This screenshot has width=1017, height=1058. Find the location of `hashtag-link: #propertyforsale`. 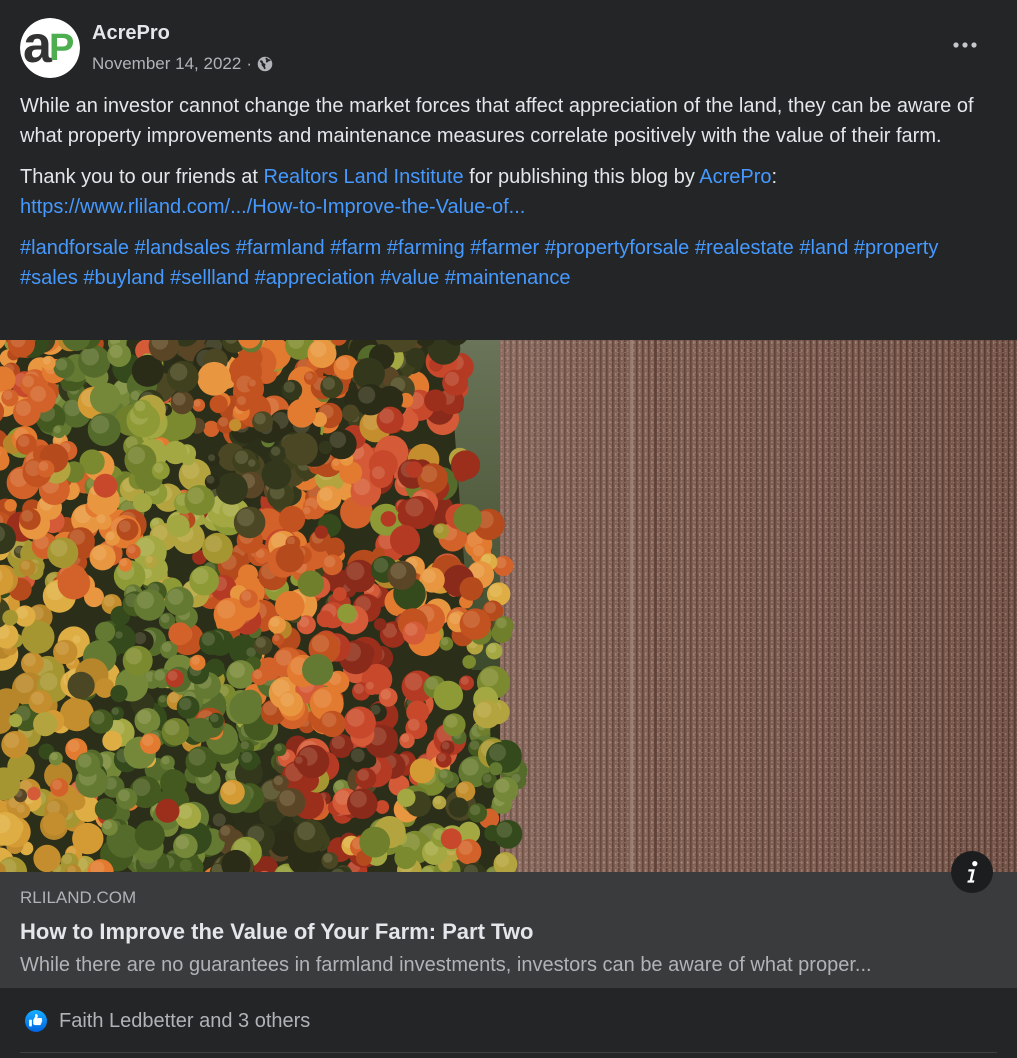

hashtag-link: #propertyforsale is located at coordinates (617, 248).